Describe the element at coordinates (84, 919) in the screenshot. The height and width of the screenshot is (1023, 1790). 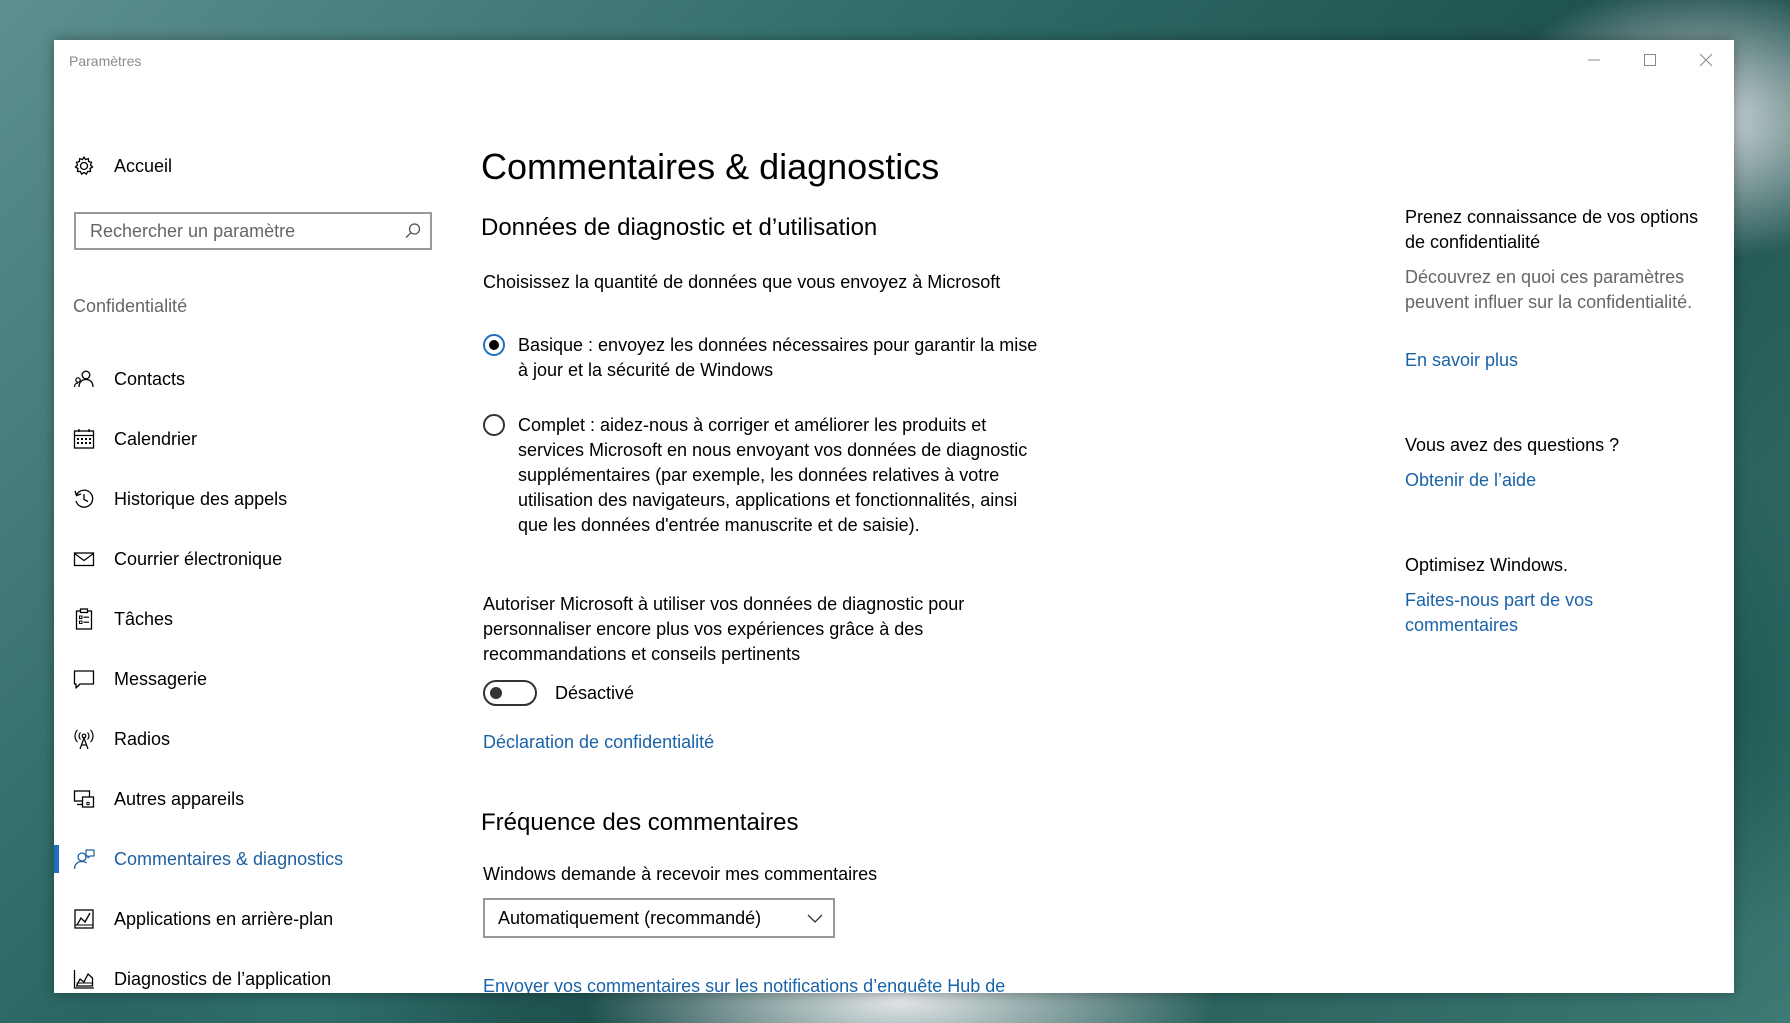
I see `background-apps-icon` at that location.